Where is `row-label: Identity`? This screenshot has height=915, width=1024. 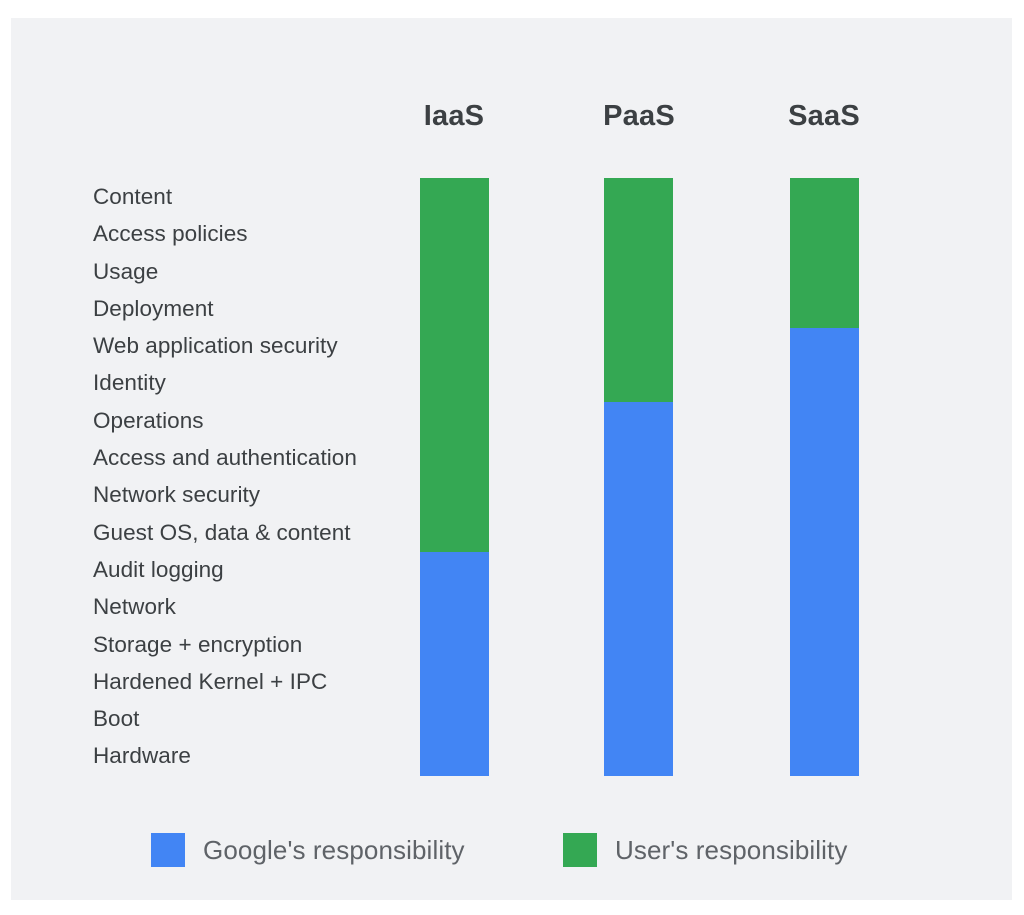 row-label: Identity is located at coordinates (129, 383).